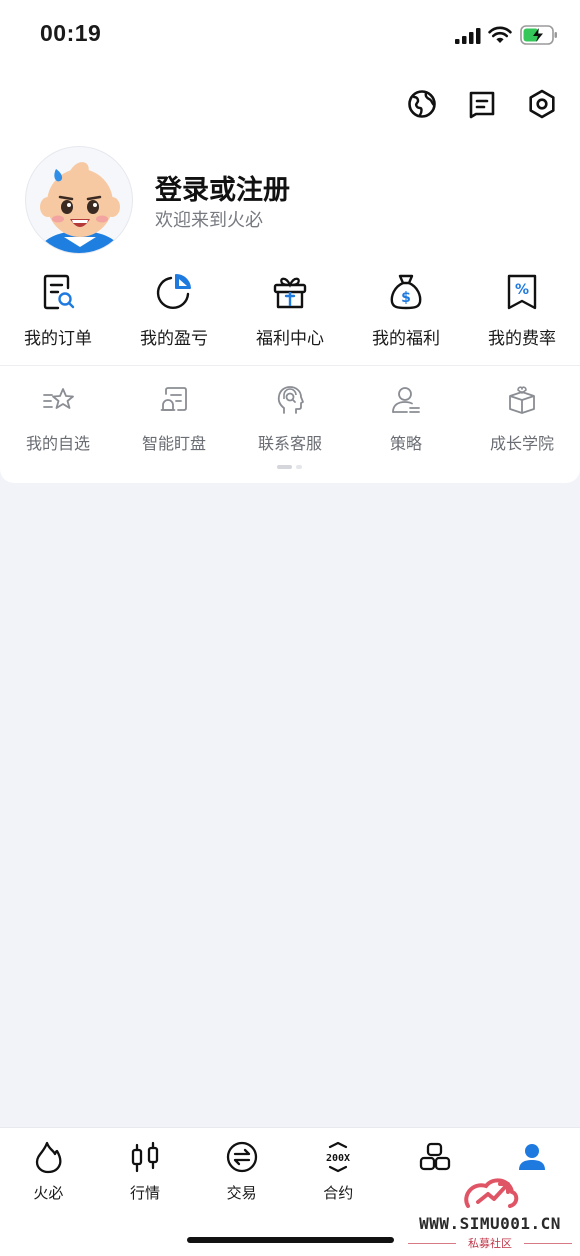 This screenshot has width=580, height=1256. I want to click on tab-trade: 交易, so click(241, 1171).